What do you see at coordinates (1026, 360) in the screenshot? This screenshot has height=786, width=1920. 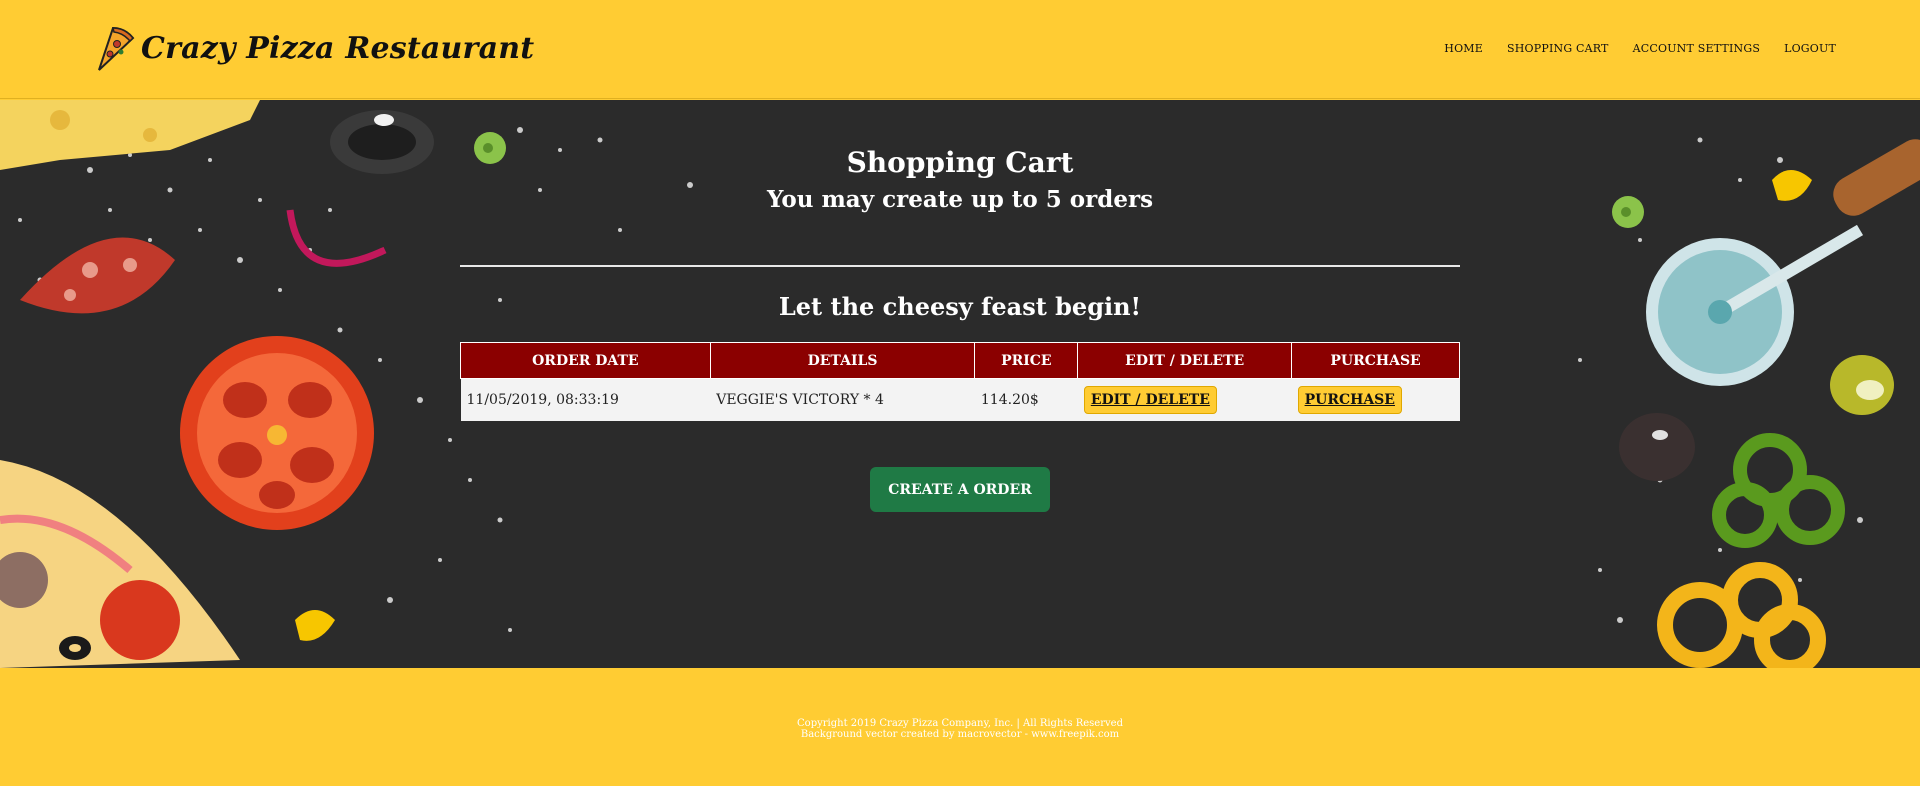 I see `header-price: PRICE` at bounding box center [1026, 360].